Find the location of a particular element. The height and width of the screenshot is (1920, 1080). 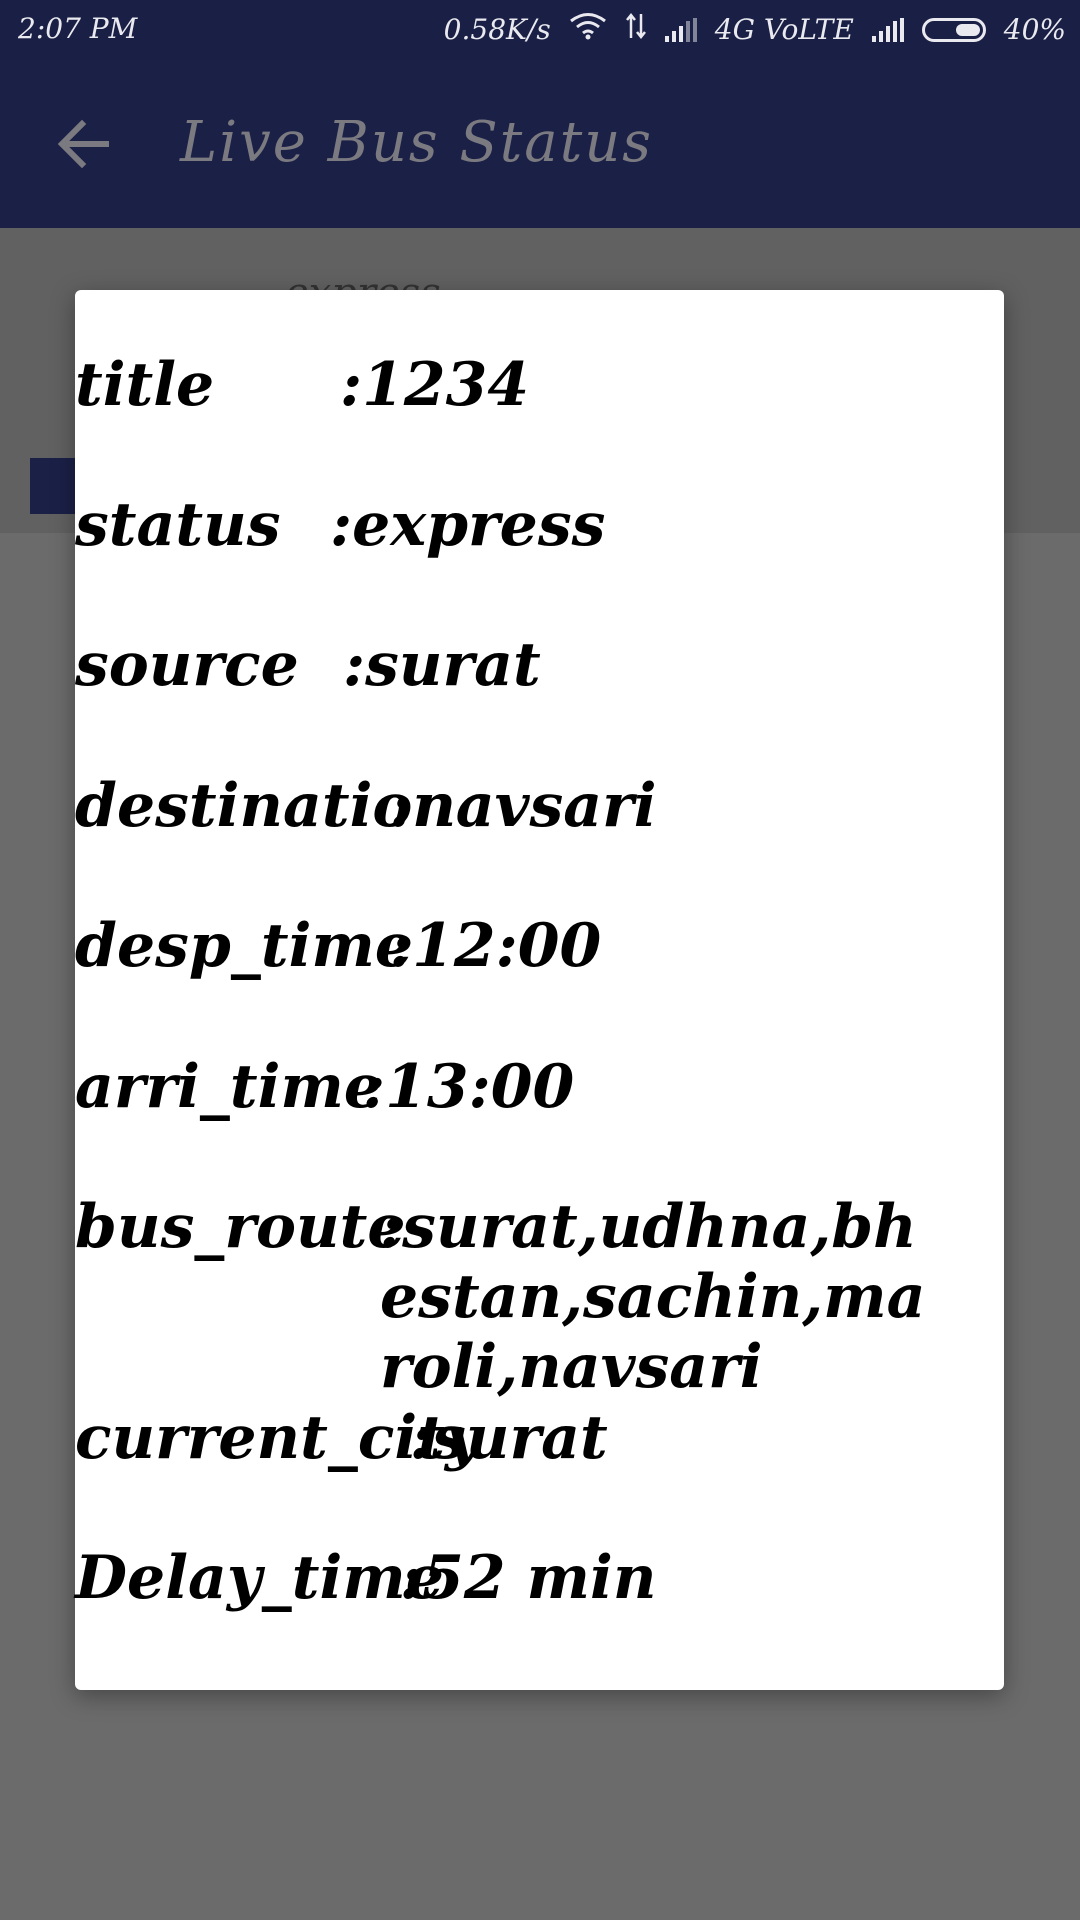

row-value: :52 min is located at coordinates (528, 1578).